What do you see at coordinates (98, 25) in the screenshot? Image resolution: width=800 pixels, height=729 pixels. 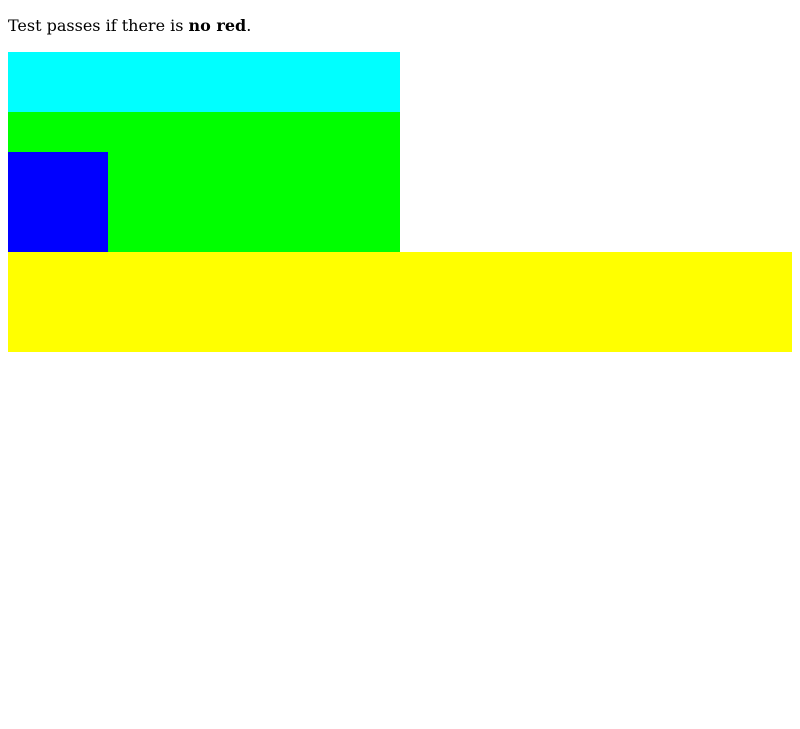 I see `instruction-prefix: Test passes if there is` at bounding box center [98, 25].